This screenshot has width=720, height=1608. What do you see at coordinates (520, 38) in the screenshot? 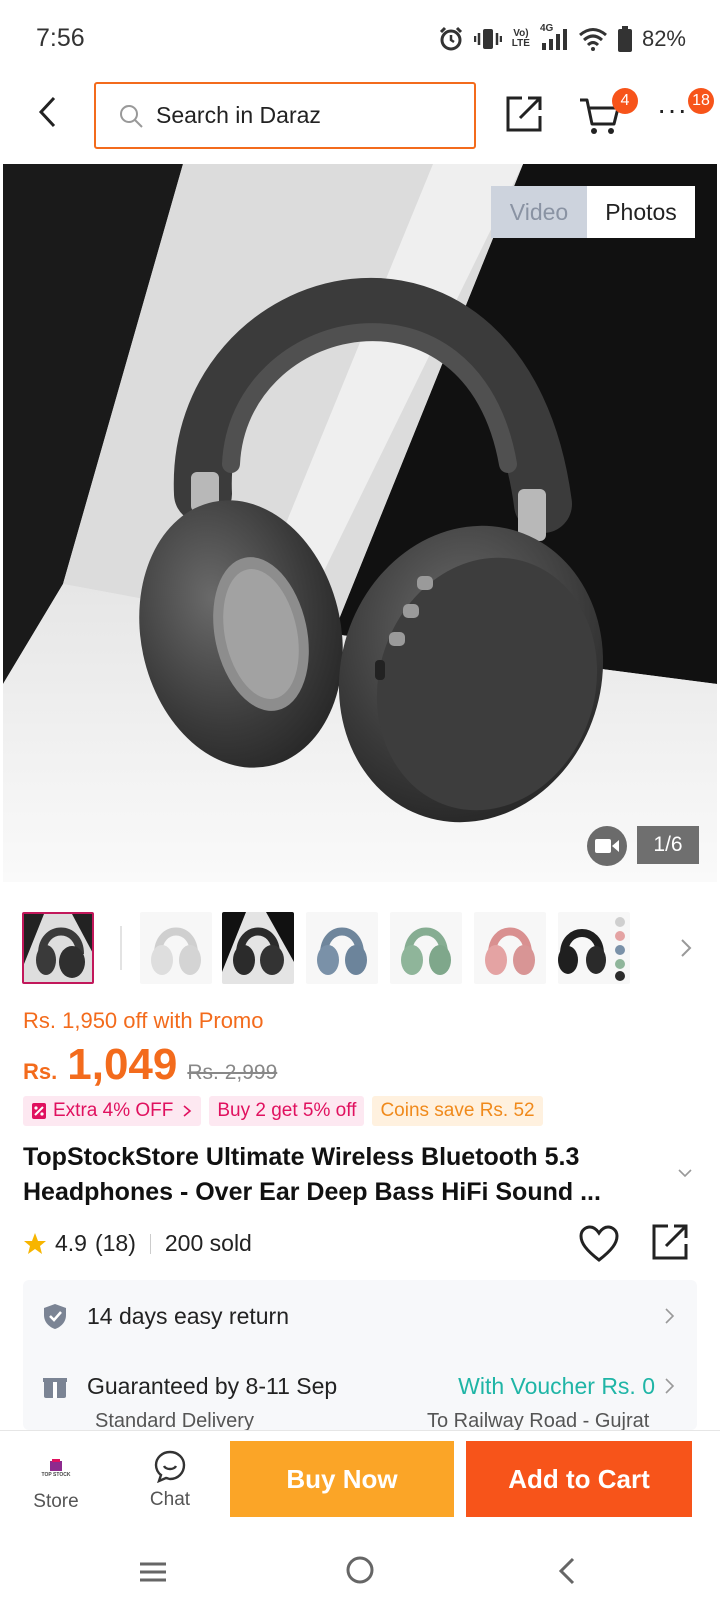
I see `volte-indicator: Vo) LTE` at bounding box center [520, 38].